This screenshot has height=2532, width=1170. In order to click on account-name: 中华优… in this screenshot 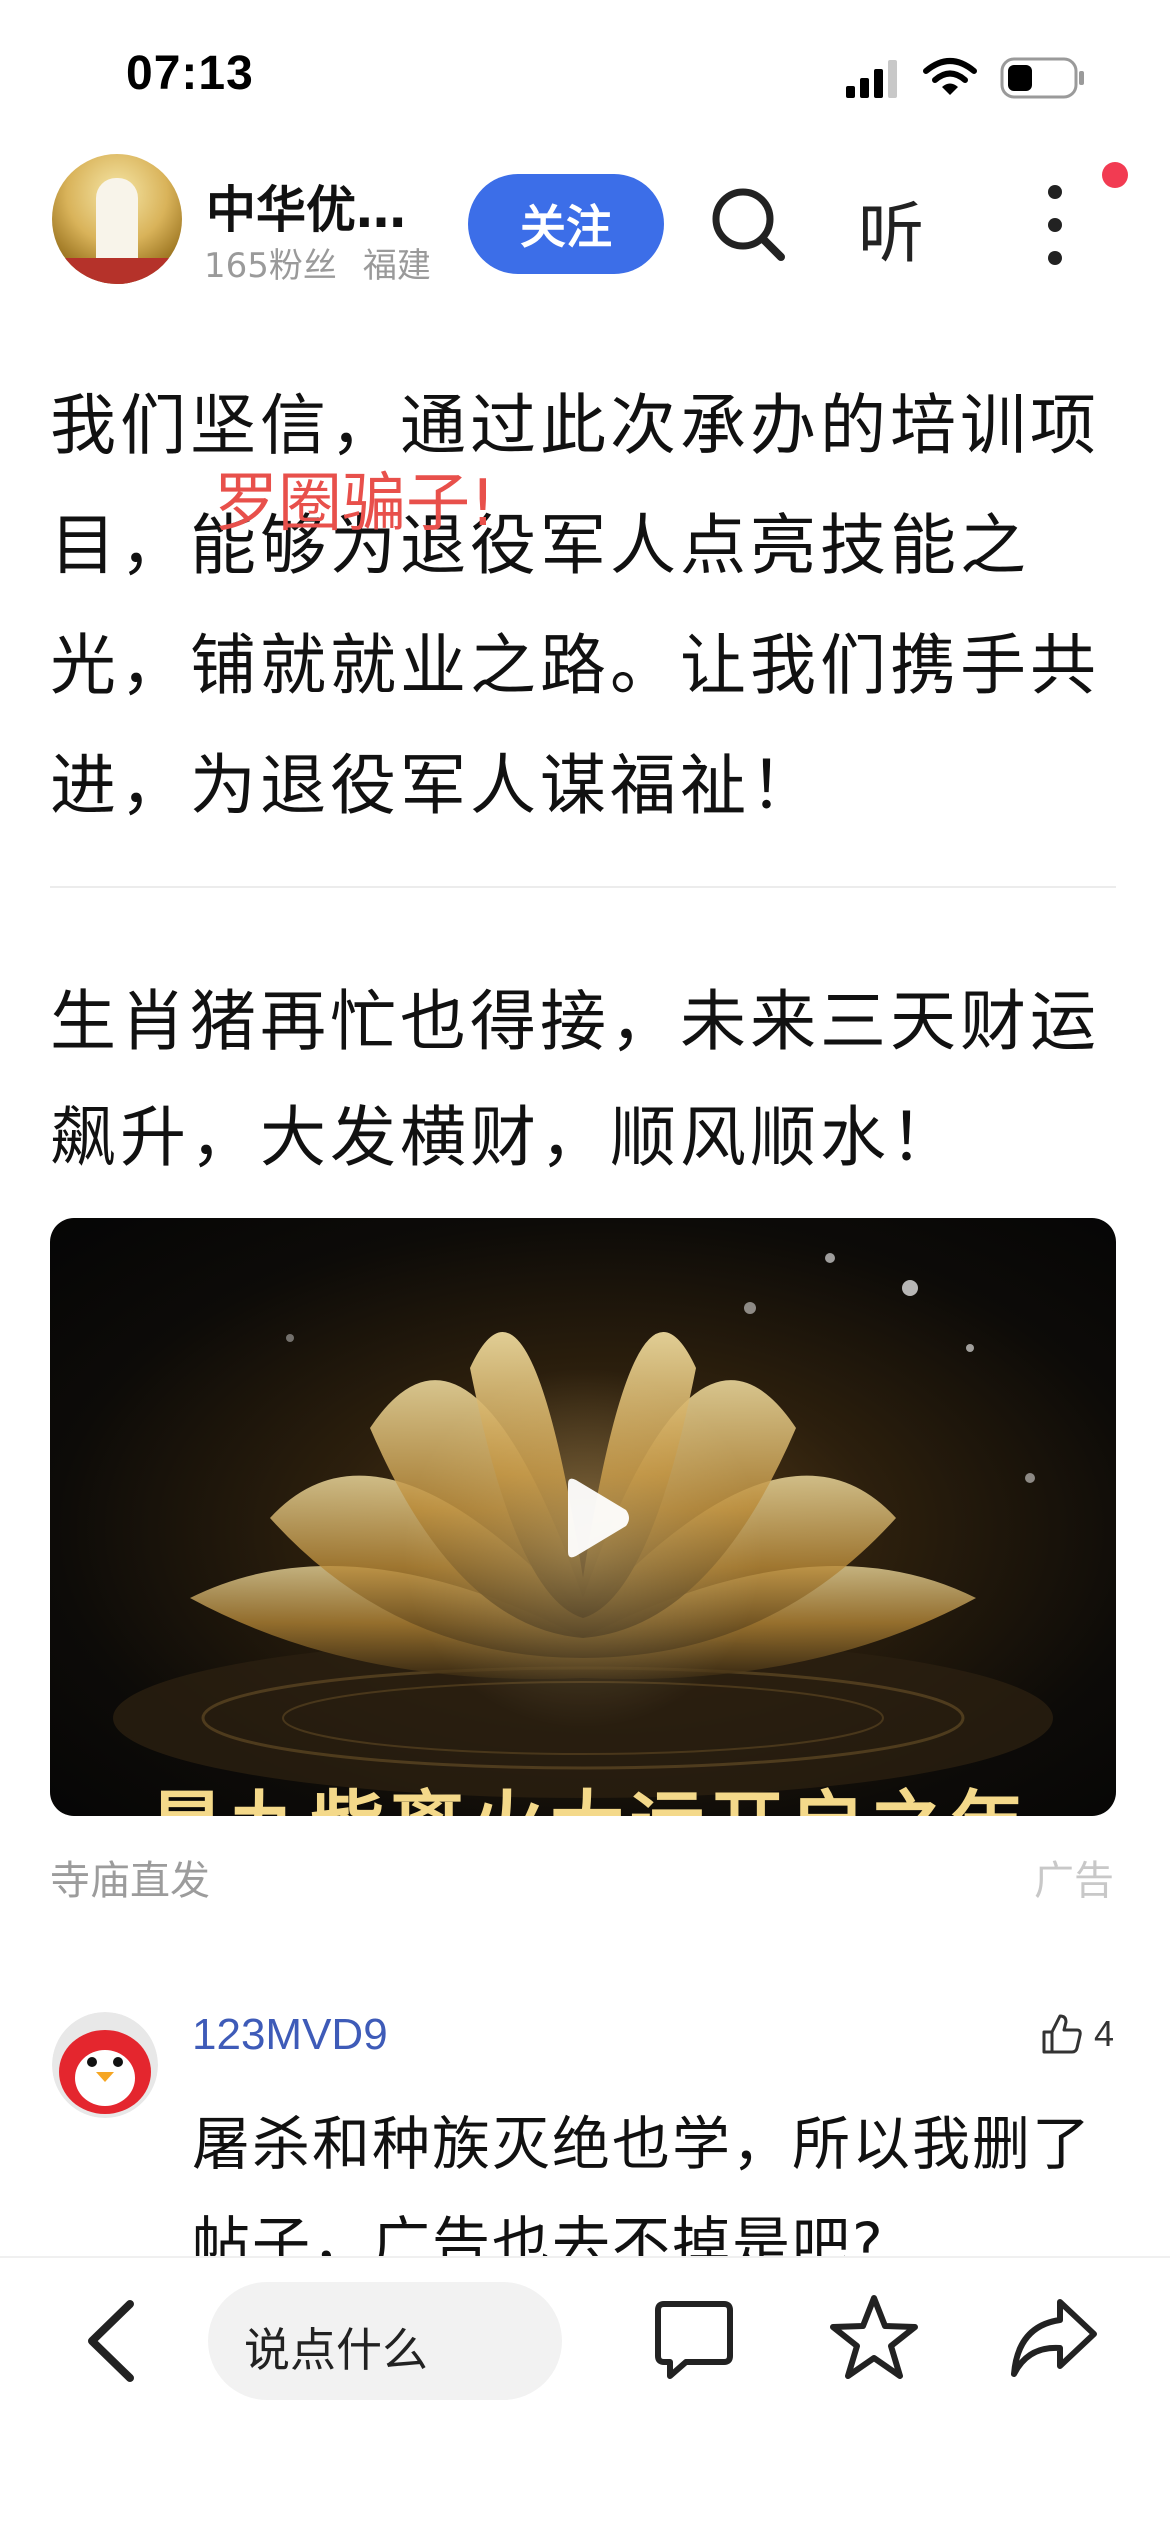, I will do `click(306, 206)`.